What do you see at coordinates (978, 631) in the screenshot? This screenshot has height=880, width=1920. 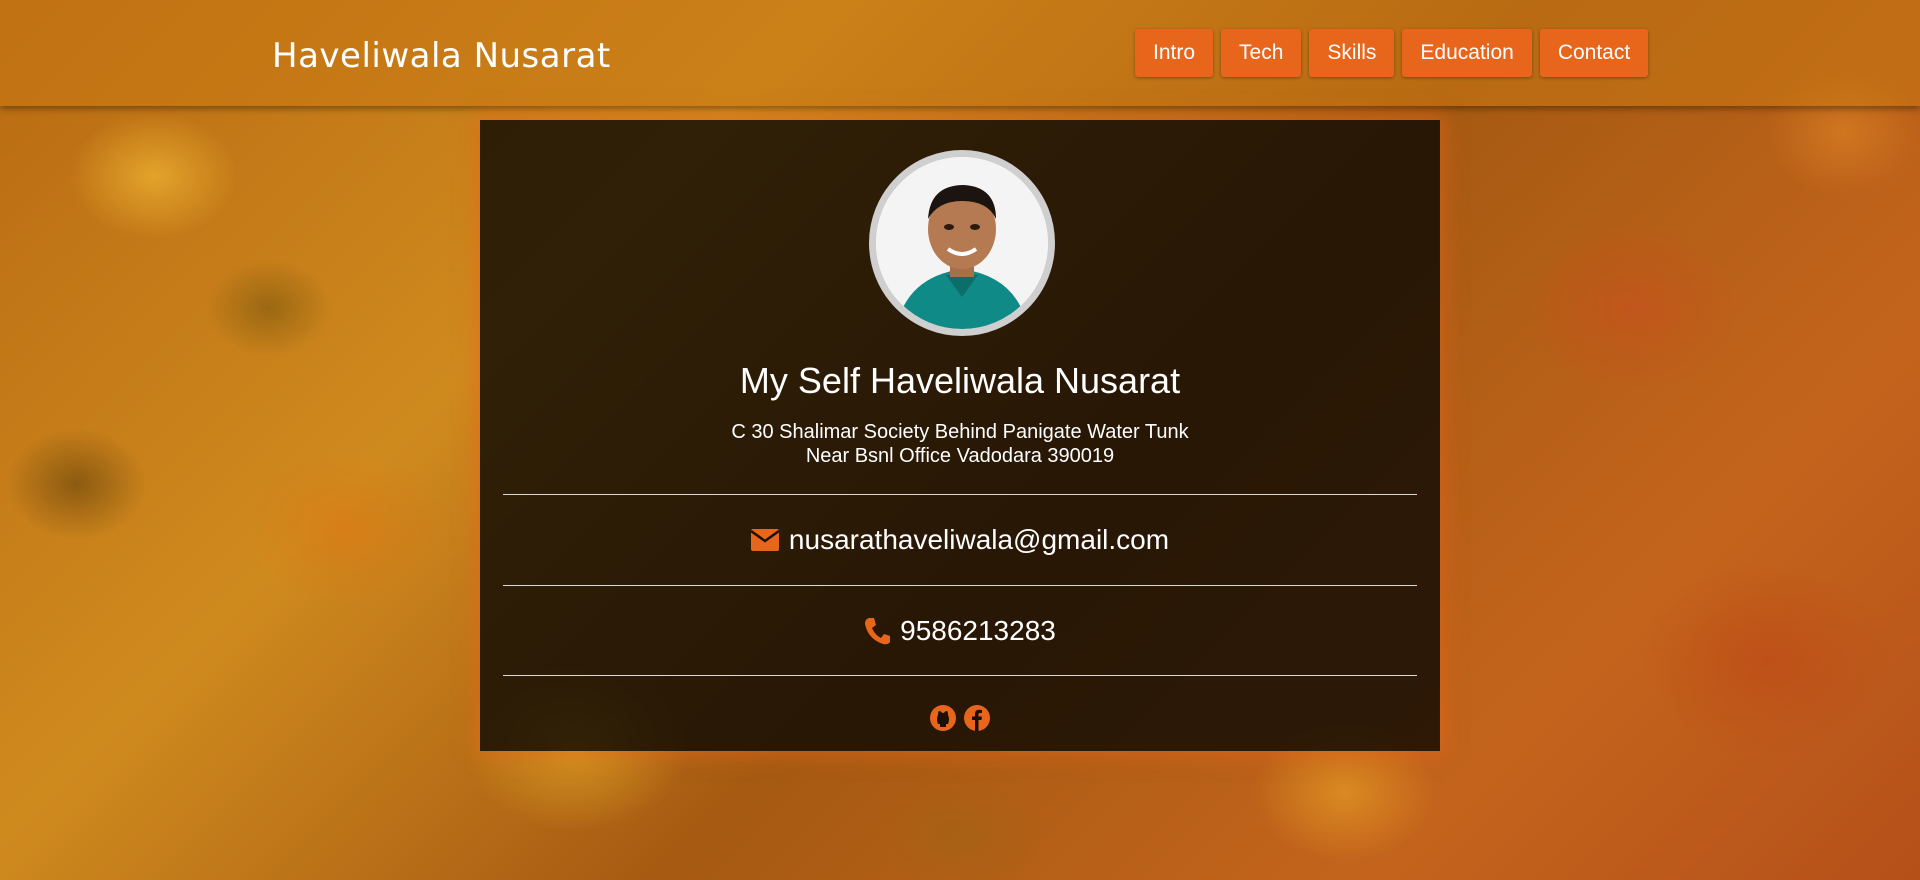 I see `phone-text: 9586213283` at bounding box center [978, 631].